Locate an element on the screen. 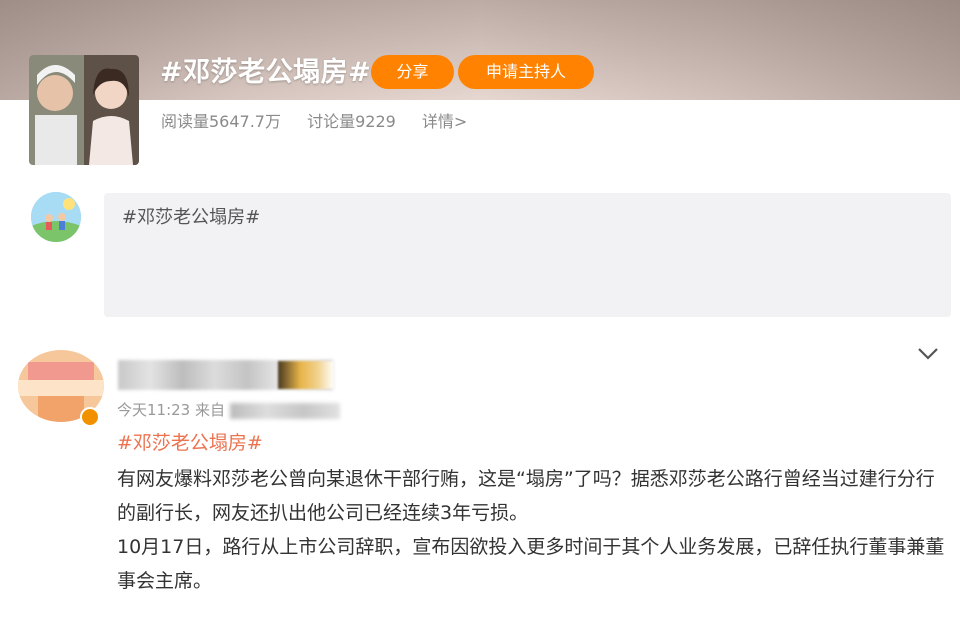 Image resolution: width=960 pixels, height=622 pixels. topic-stats: 阅读量5647.7万 讨论量9229 详情> is located at coordinates (324, 120).